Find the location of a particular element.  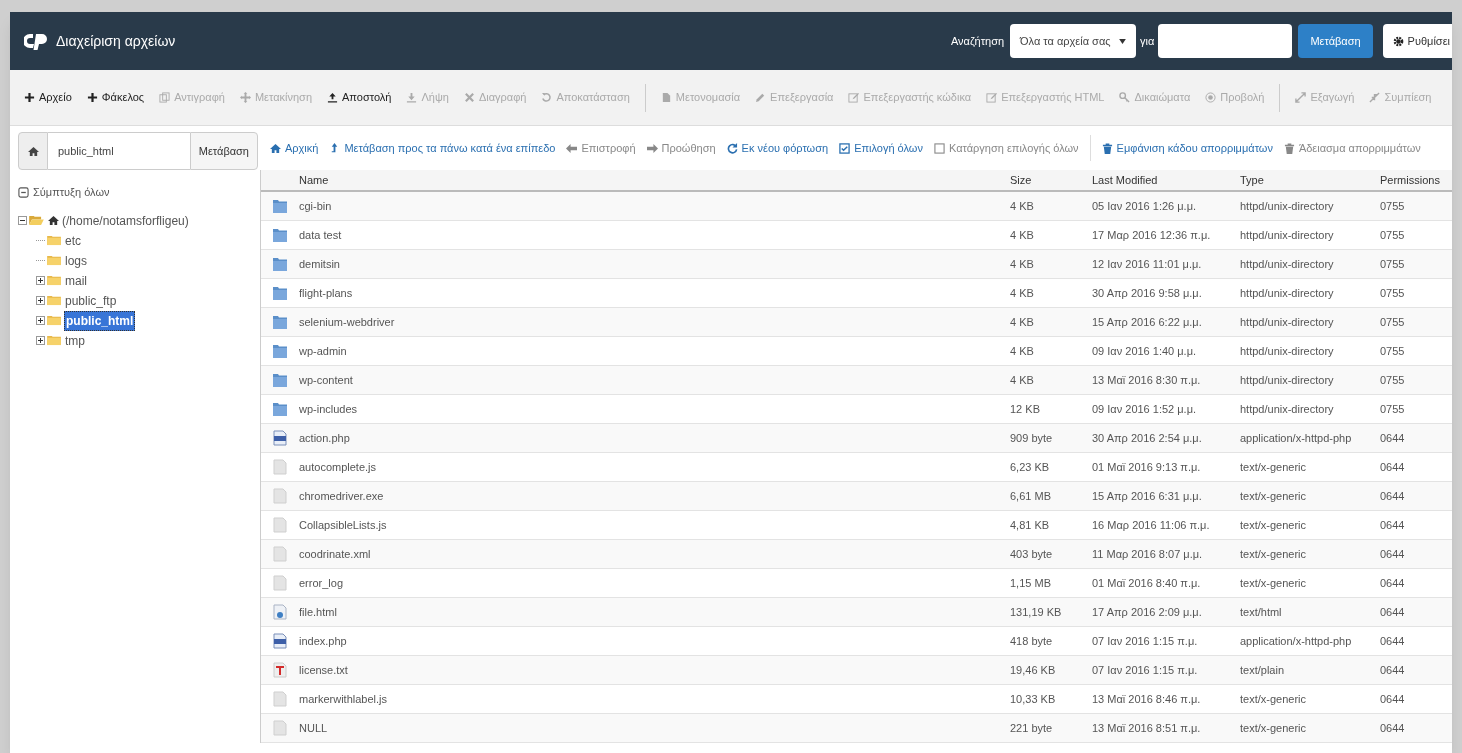

search-scope-select: Όλα τα αρχεία σας is located at coordinates (1073, 41).